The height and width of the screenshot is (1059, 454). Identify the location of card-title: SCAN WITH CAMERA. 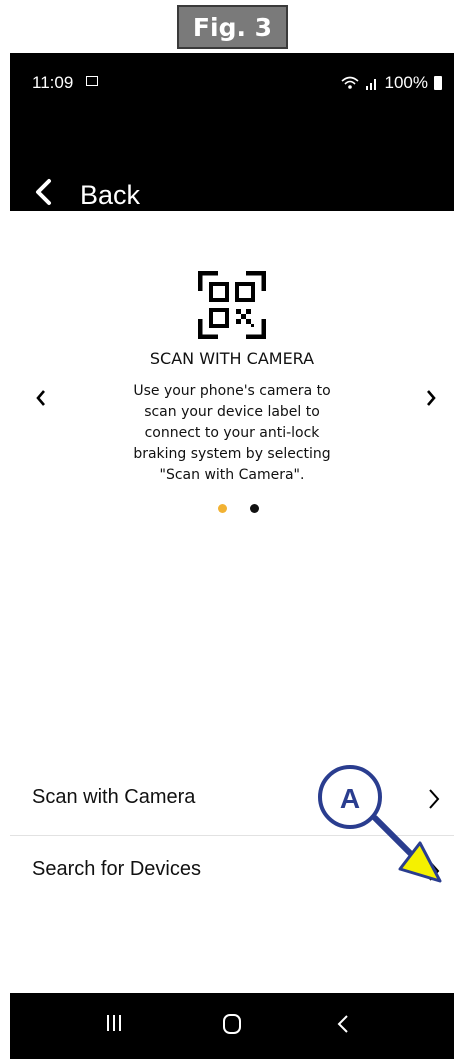
(232, 358).